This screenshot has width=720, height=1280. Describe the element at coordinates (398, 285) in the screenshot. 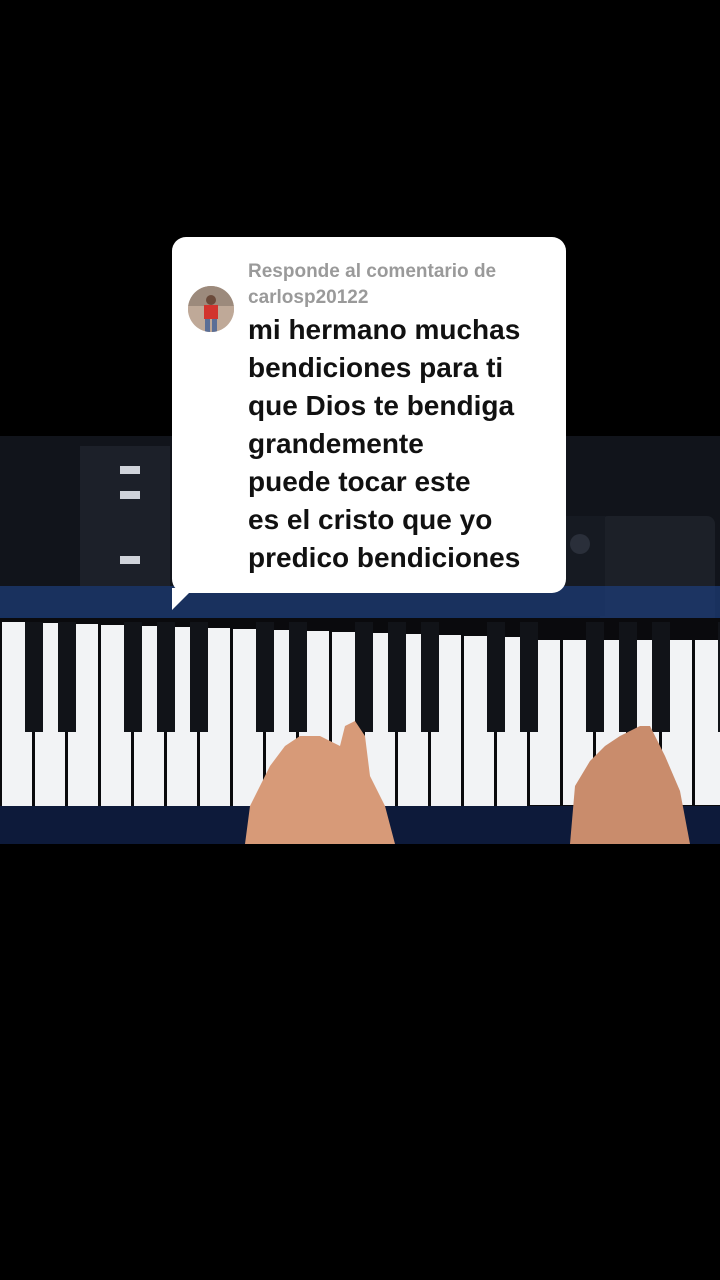

I see `reply-header: Responde al comentario de carlosp20122` at that location.